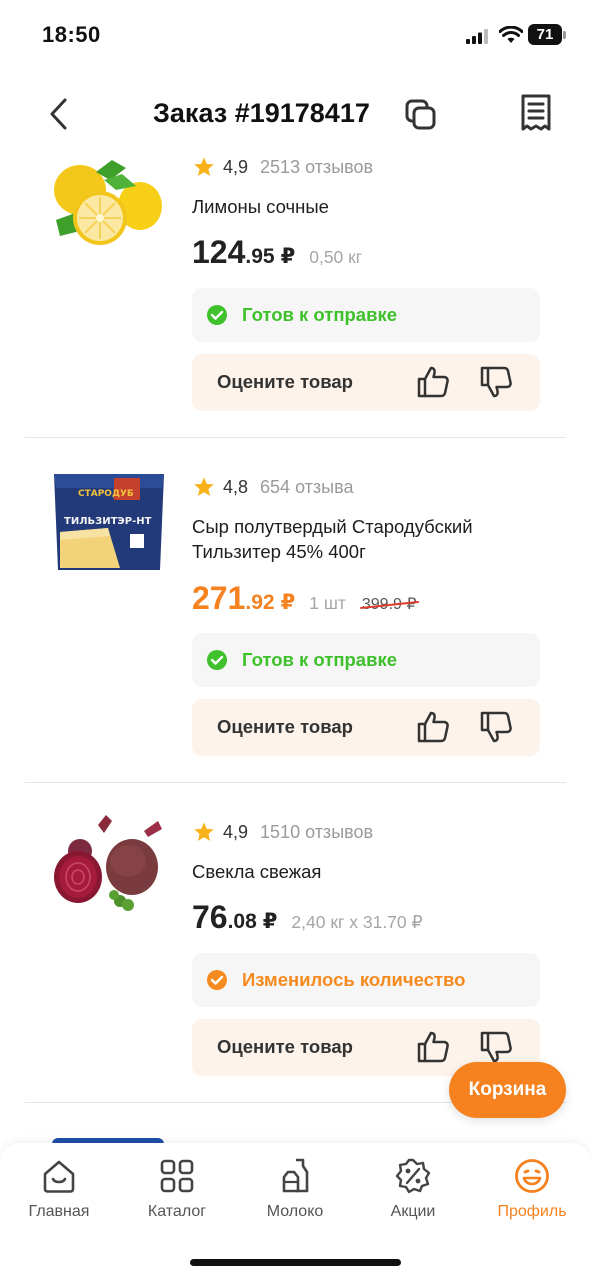 The image size is (591, 1280). I want to click on price-main: 271, so click(219, 598).